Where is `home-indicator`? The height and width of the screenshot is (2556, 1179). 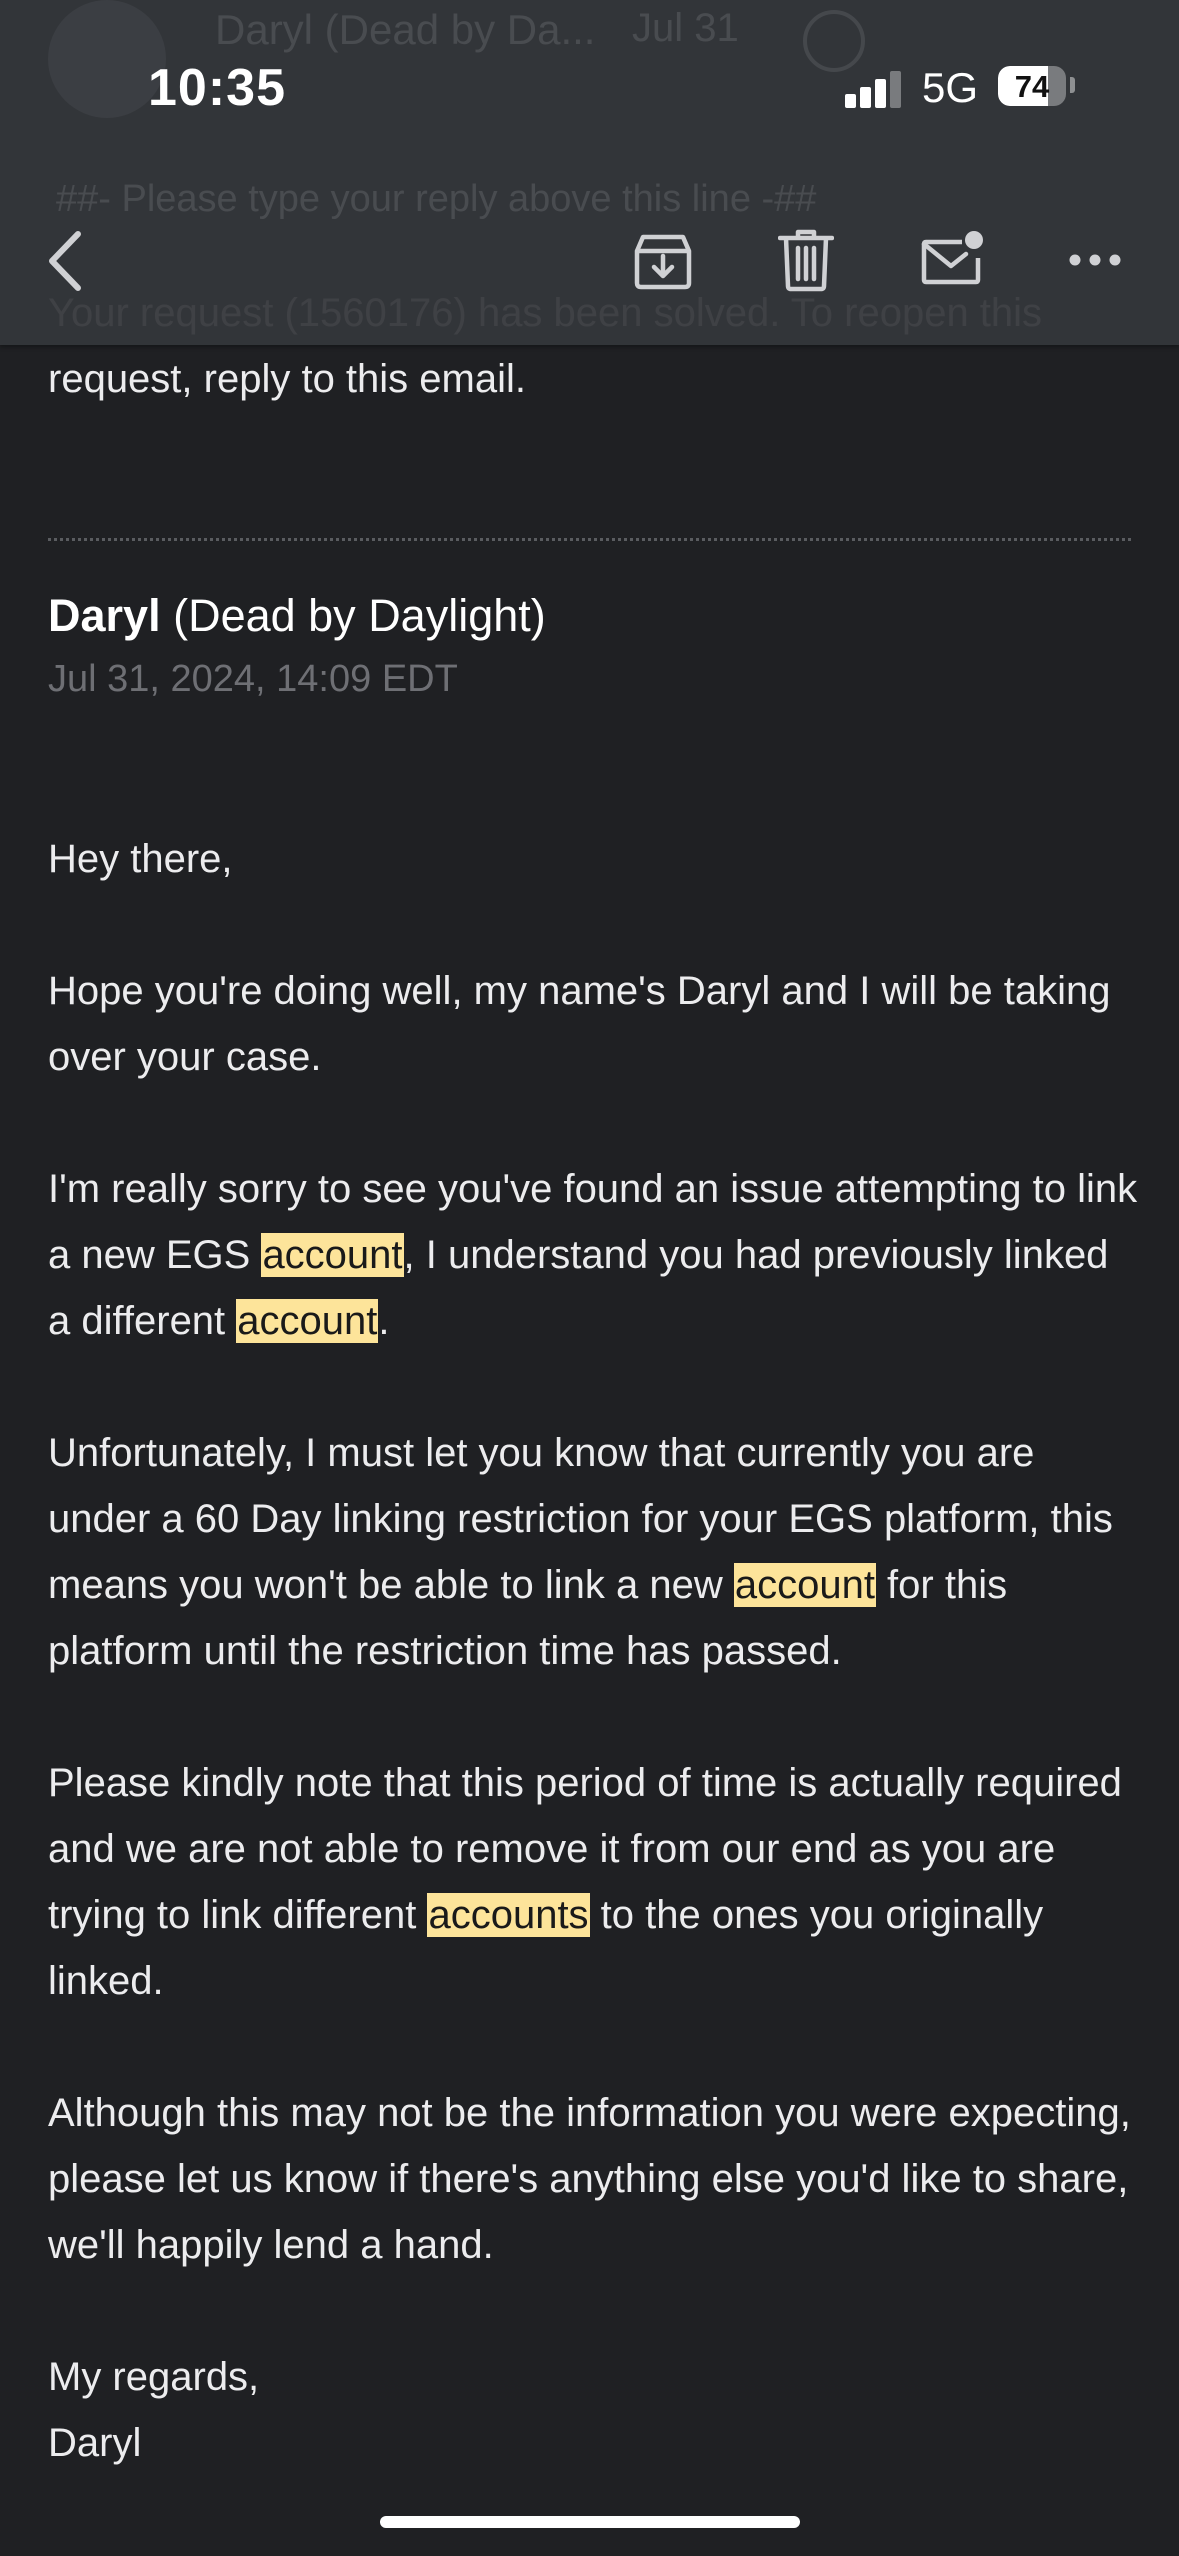
home-indicator is located at coordinates (590, 2522).